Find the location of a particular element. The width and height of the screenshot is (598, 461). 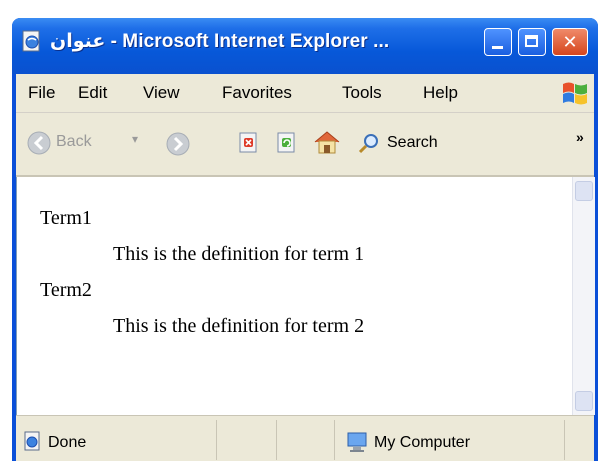

maximize-button is located at coordinates (532, 42).